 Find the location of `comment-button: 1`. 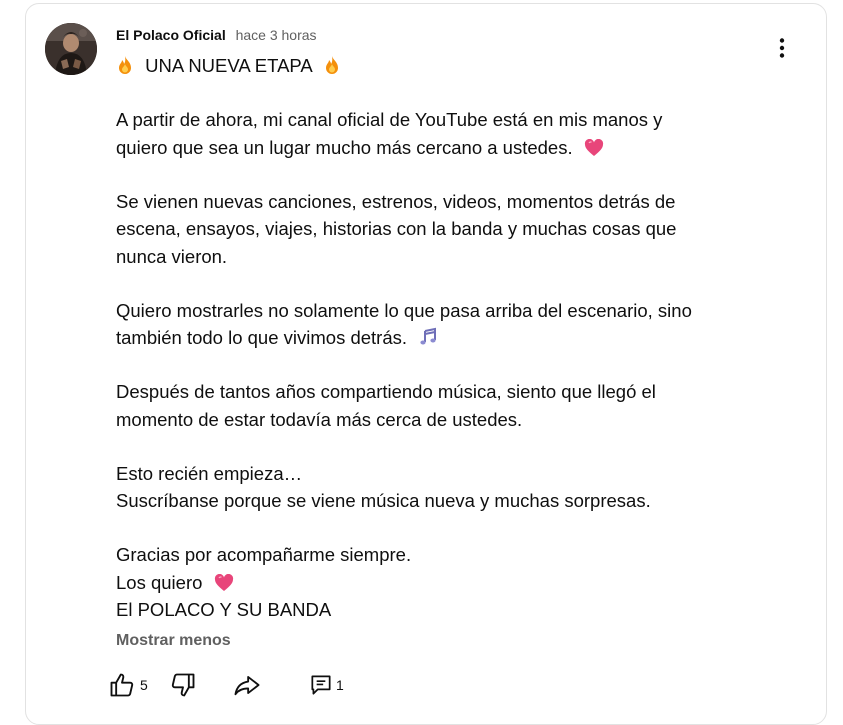

comment-button: 1 is located at coordinates (326, 685).